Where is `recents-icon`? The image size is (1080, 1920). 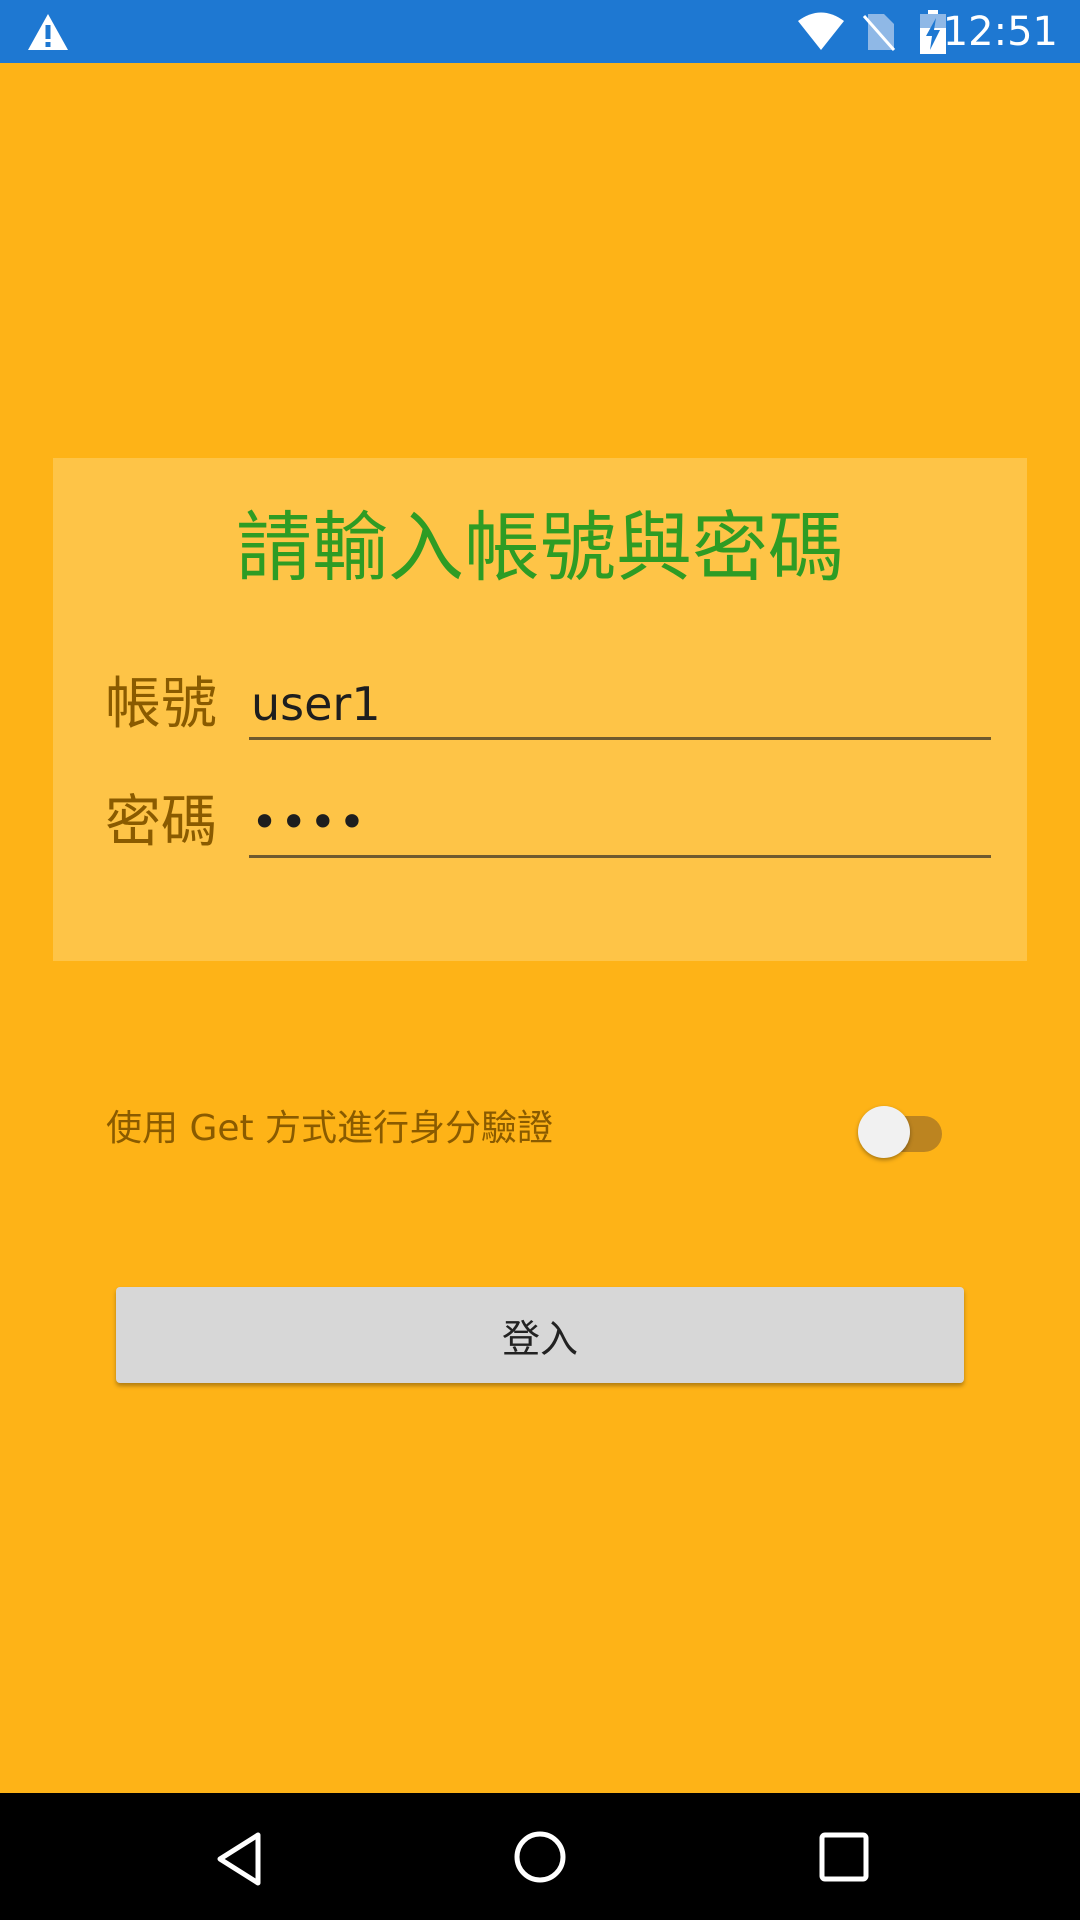 recents-icon is located at coordinates (844, 1857).